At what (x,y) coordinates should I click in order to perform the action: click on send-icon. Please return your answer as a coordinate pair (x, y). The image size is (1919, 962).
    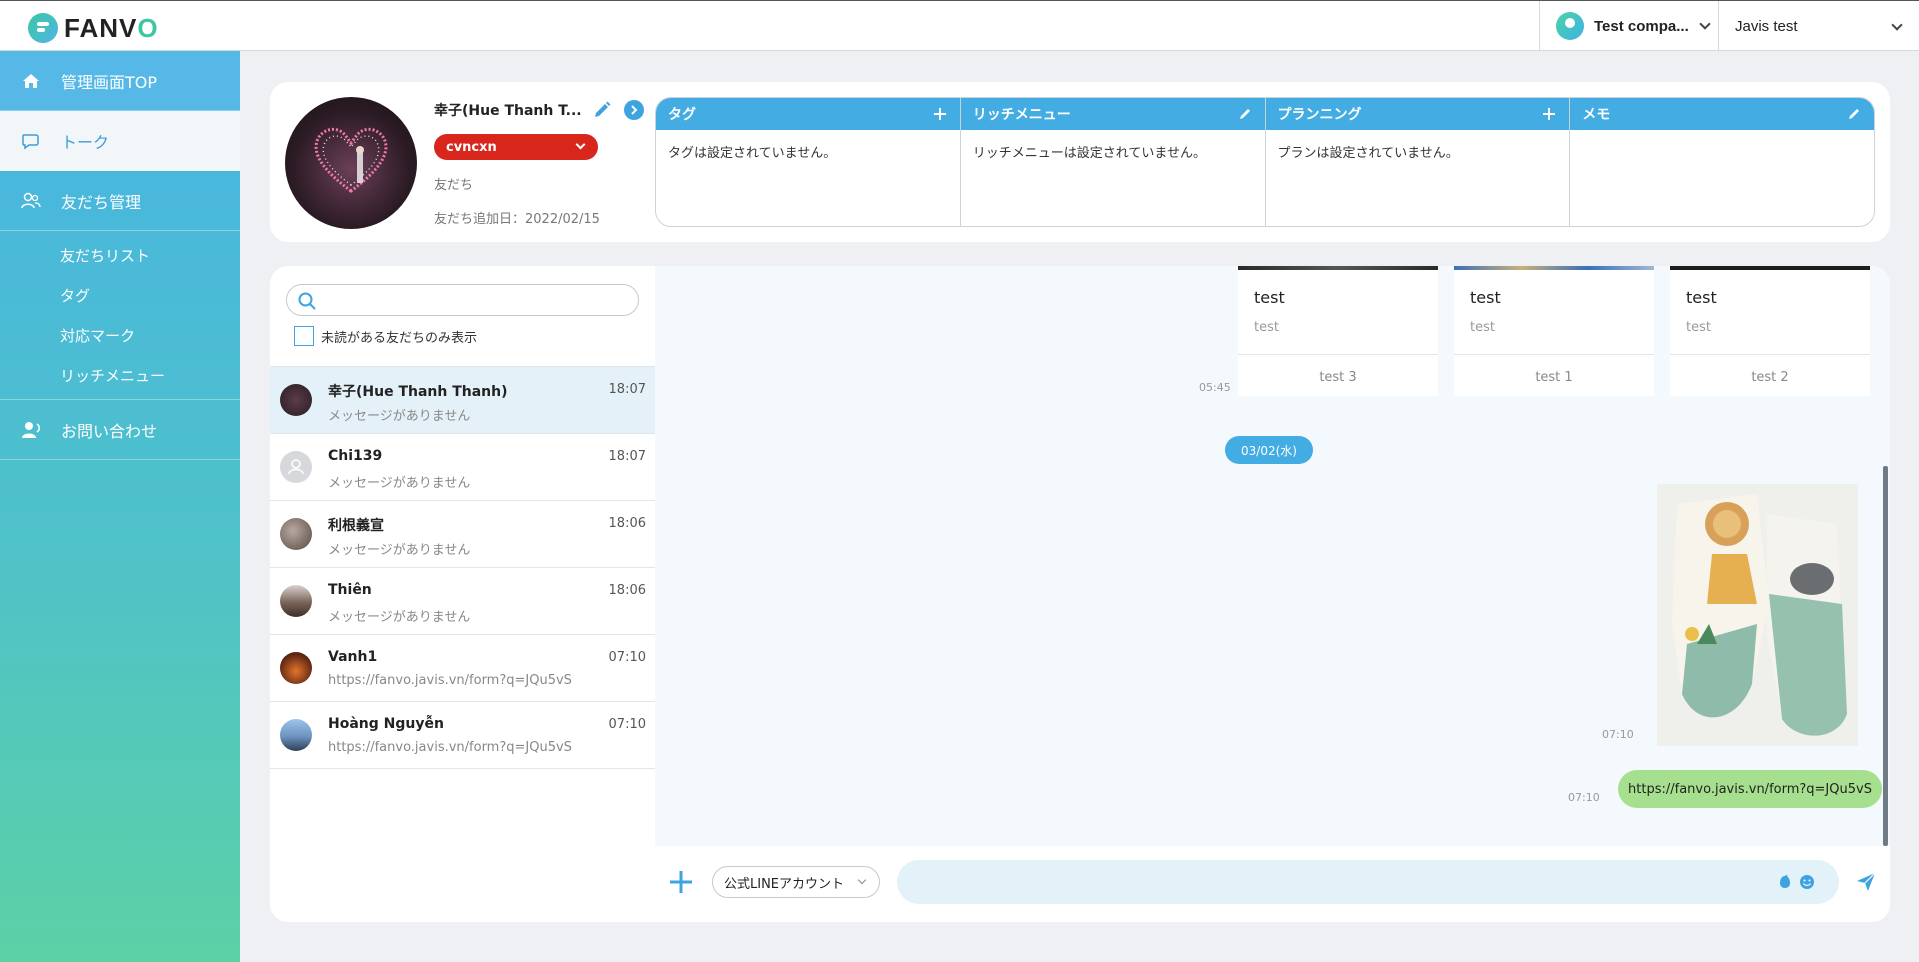
    Looking at the image, I should click on (1866, 882).